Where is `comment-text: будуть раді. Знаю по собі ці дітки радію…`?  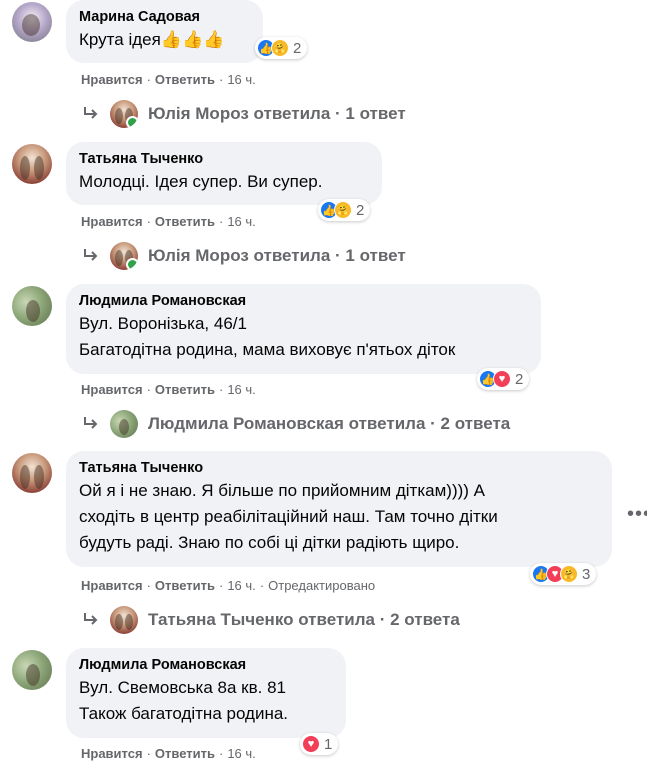
comment-text: будуть раді. Знаю по собі ці дітки радію… is located at coordinates (269, 542).